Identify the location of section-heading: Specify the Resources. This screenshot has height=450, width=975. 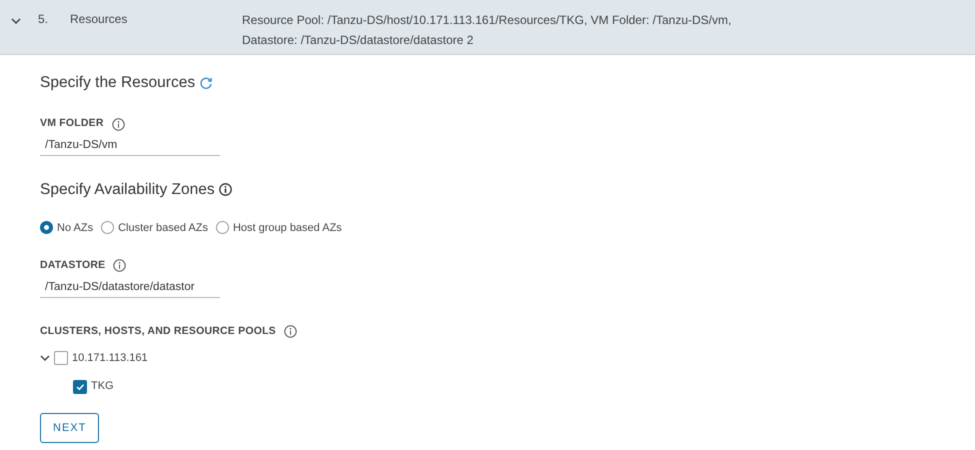
(118, 83).